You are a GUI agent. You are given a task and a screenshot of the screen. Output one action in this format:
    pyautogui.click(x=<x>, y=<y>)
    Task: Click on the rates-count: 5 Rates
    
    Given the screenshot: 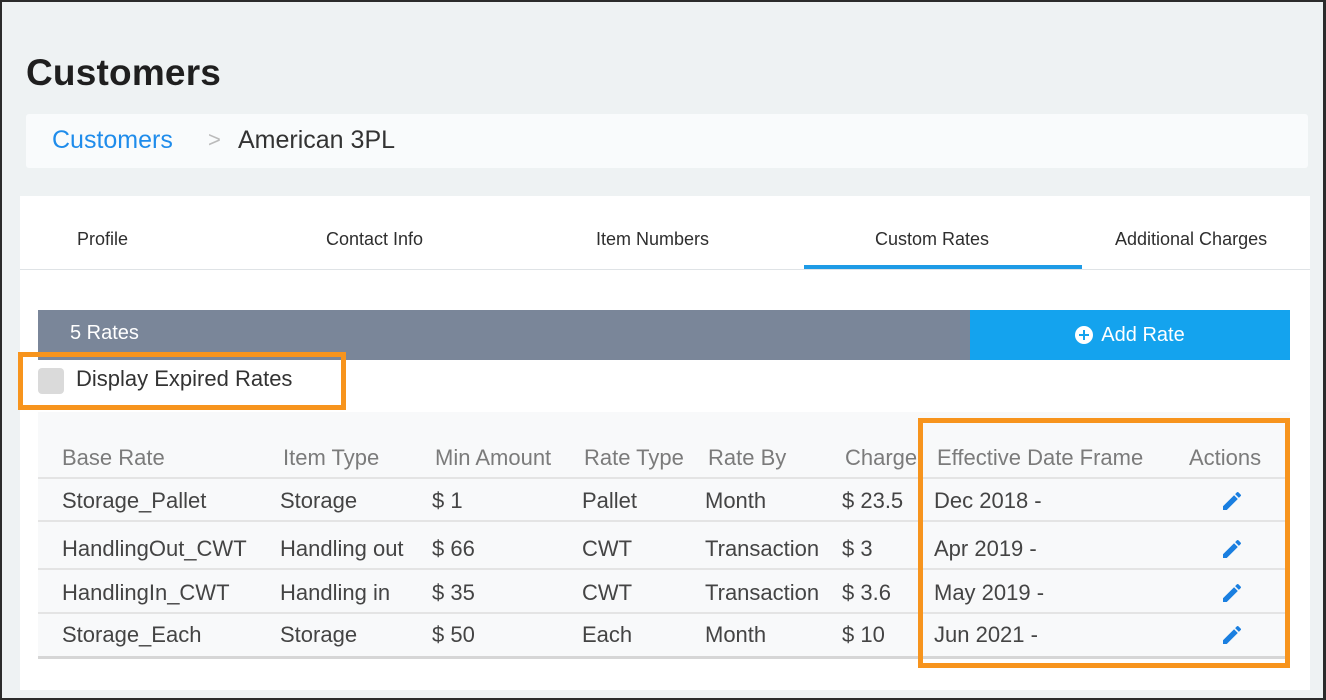 What is the action you would take?
    pyautogui.click(x=104, y=333)
    